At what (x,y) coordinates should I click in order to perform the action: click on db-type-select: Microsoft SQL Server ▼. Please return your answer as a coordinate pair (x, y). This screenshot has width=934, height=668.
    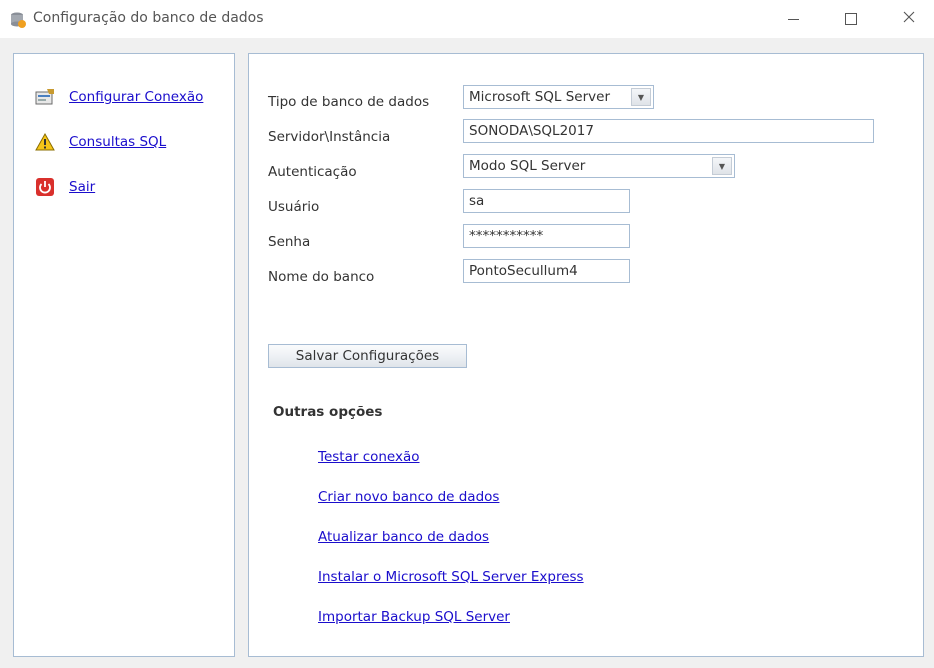
    Looking at the image, I should click on (558, 97).